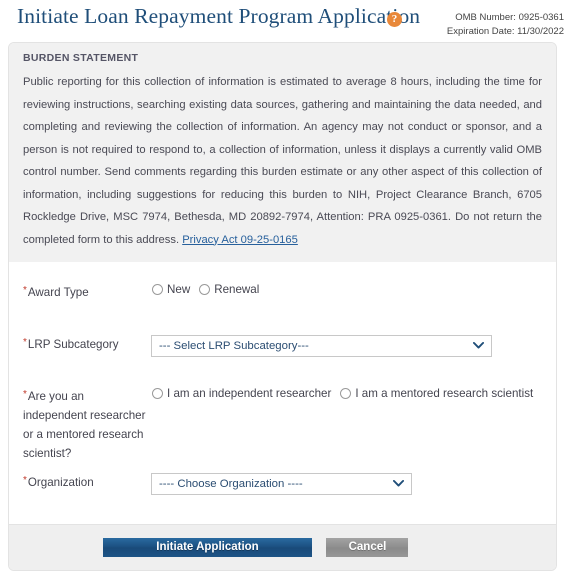 This screenshot has width=573, height=571. I want to click on radio-independent-researcher: I am an independent researcher, so click(241, 393).